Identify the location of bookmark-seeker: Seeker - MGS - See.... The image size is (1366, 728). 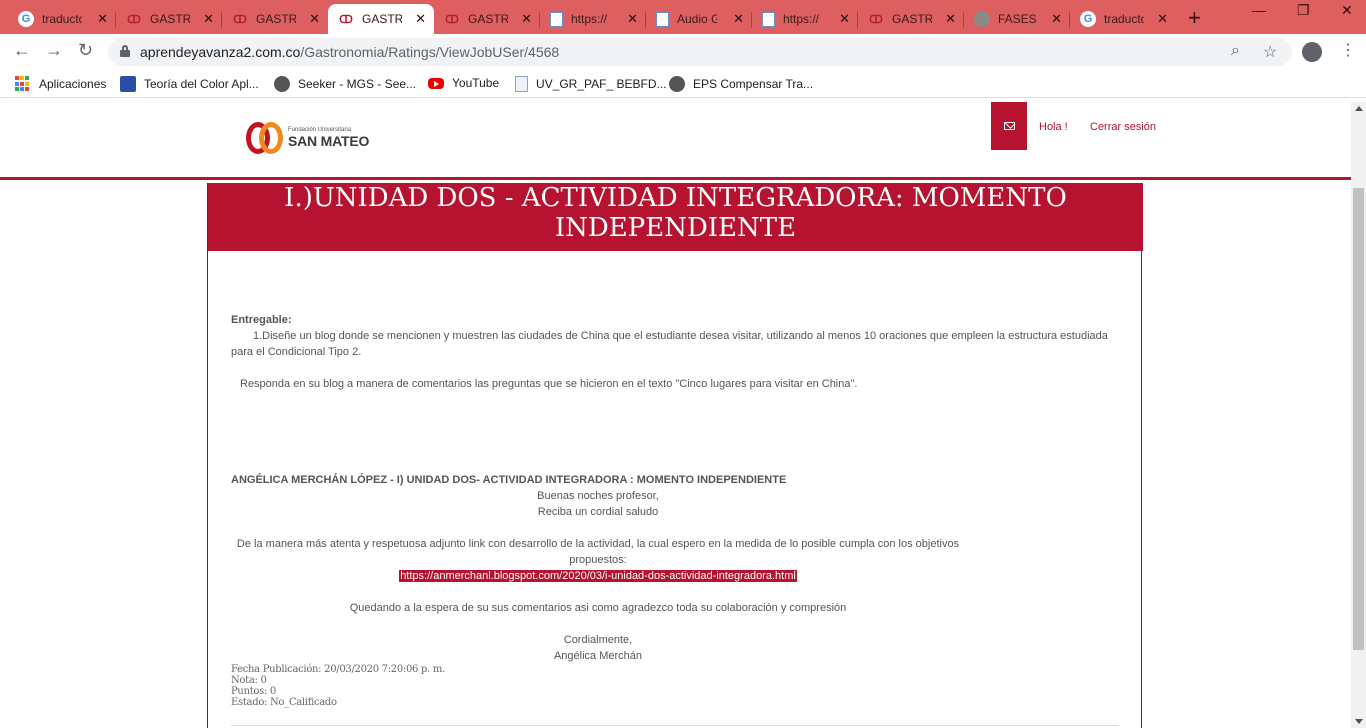
(345, 84).